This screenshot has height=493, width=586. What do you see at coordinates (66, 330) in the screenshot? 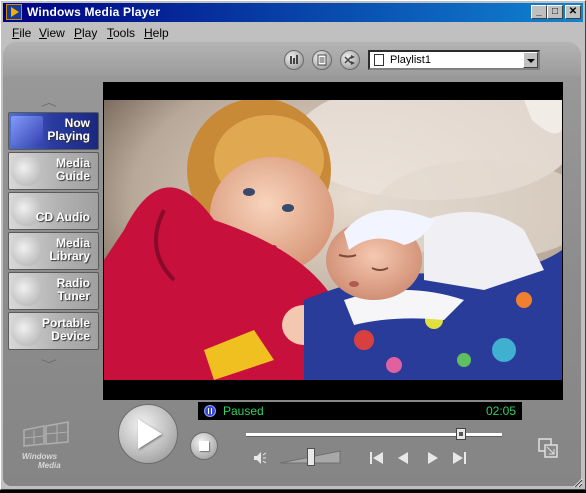
I see `nav-label: Portable Device` at bounding box center [66, 330].